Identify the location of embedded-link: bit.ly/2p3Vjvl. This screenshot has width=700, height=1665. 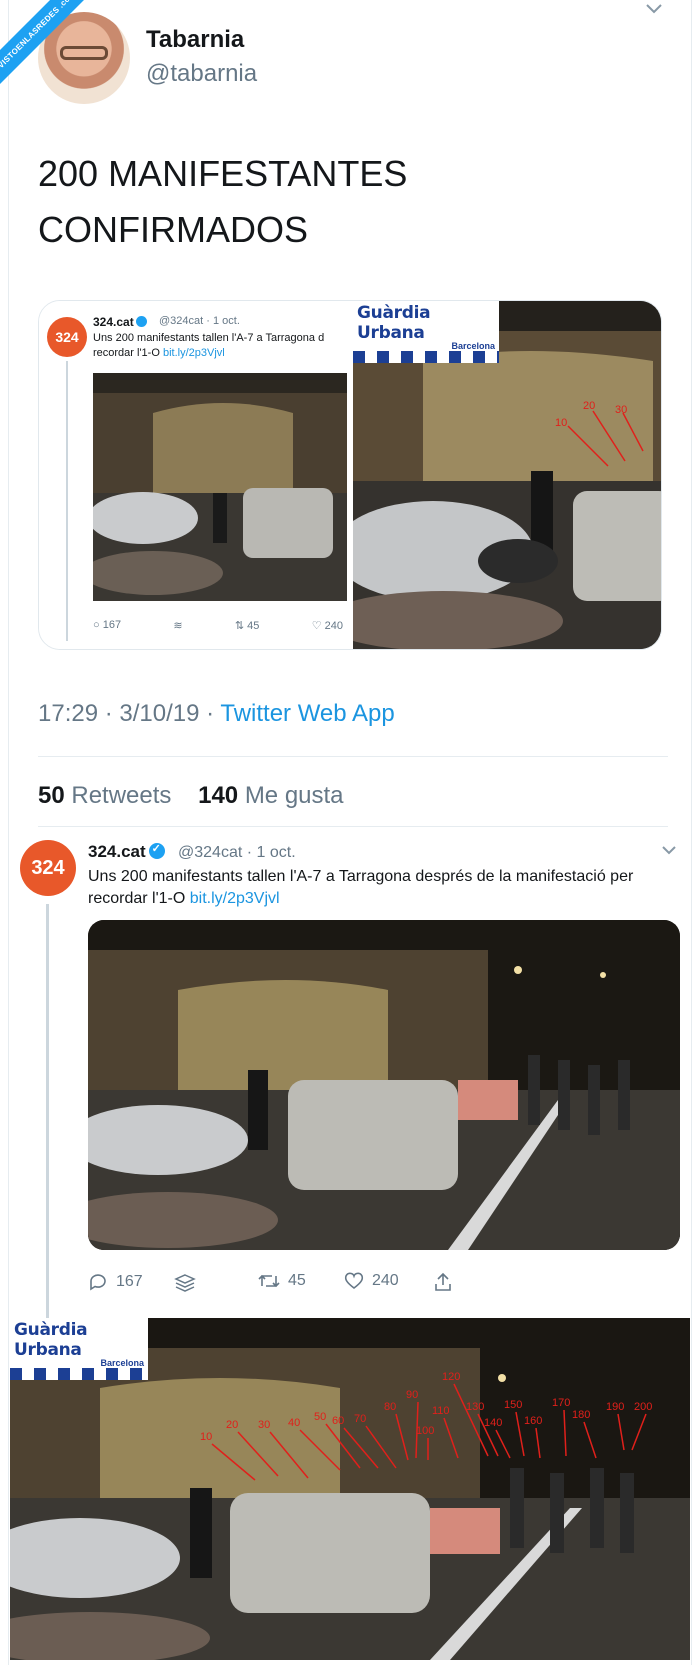
(193, 353).